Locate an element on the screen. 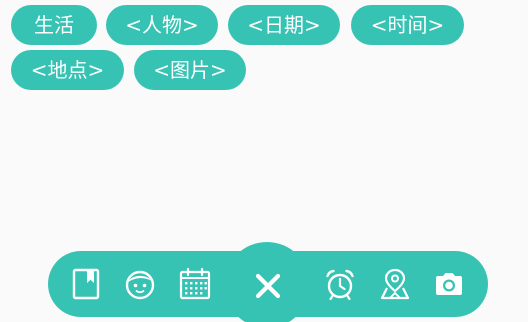 The image size is (528, 322). camera-icon is located at coordinates (449, 284).